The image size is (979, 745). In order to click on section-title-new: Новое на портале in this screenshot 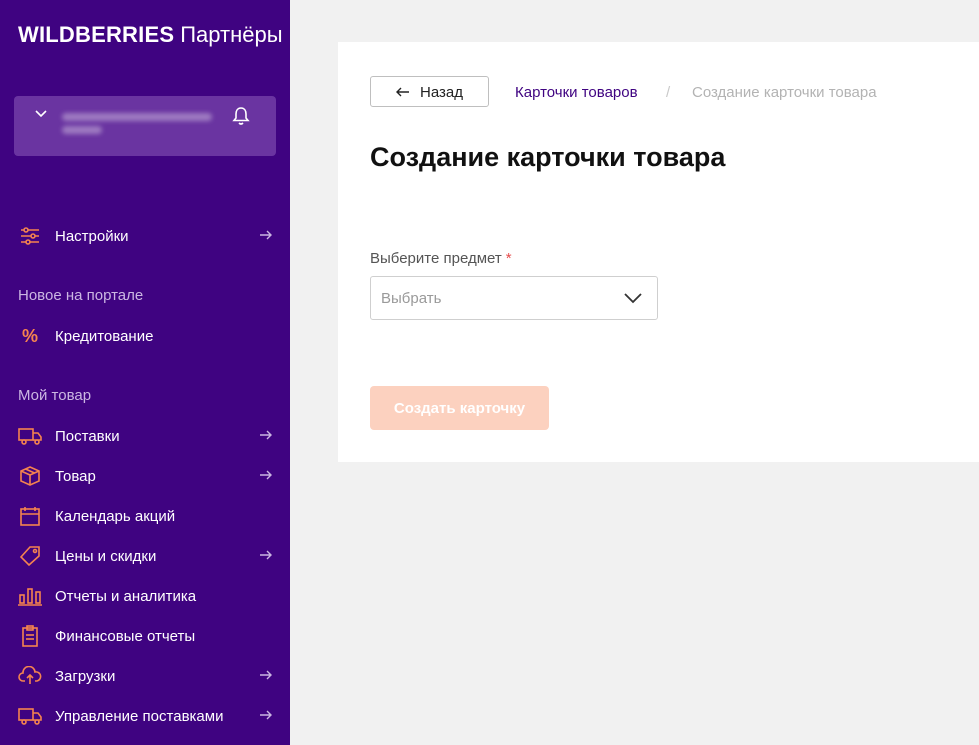, I will do `click(81, 295)`.